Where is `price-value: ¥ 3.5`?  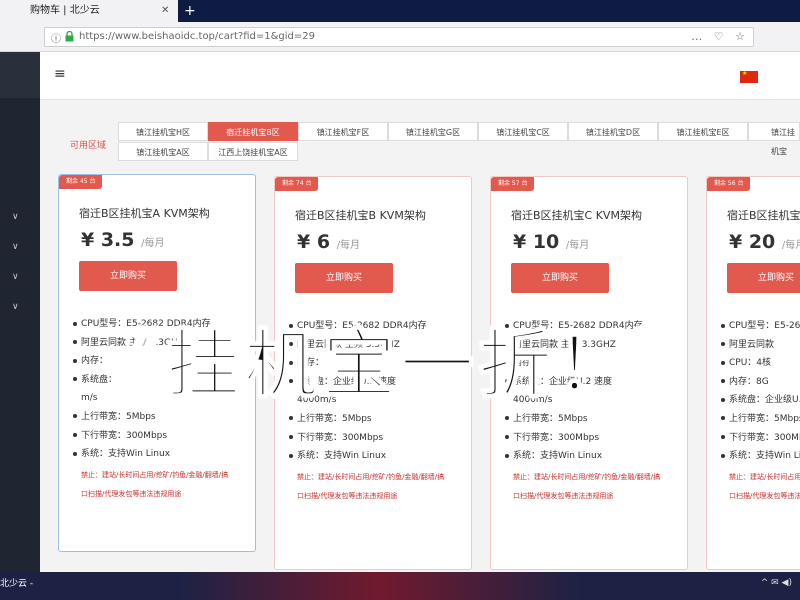
price-value: ¥ 3.5 is located at coordinates (108, 240).